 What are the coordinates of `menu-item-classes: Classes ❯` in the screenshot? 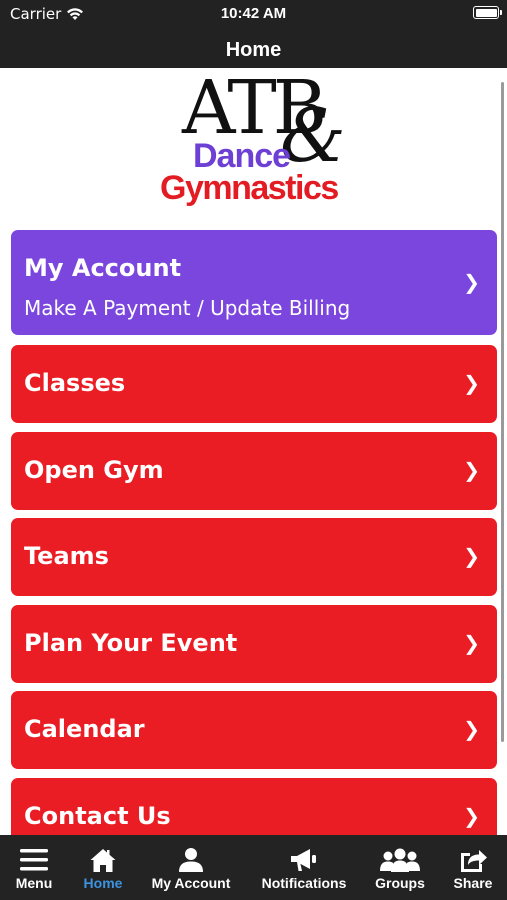 It's located at (254, 384).